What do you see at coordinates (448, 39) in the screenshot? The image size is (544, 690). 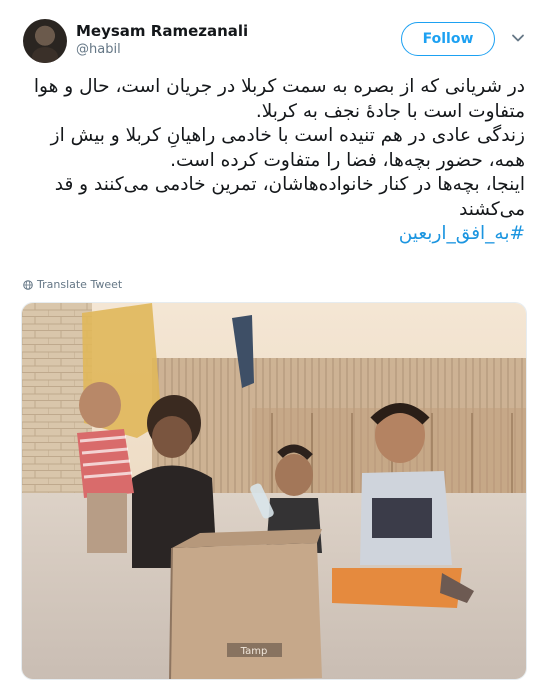 I see `follow-button: Follow` at bounding box center [448, 39].